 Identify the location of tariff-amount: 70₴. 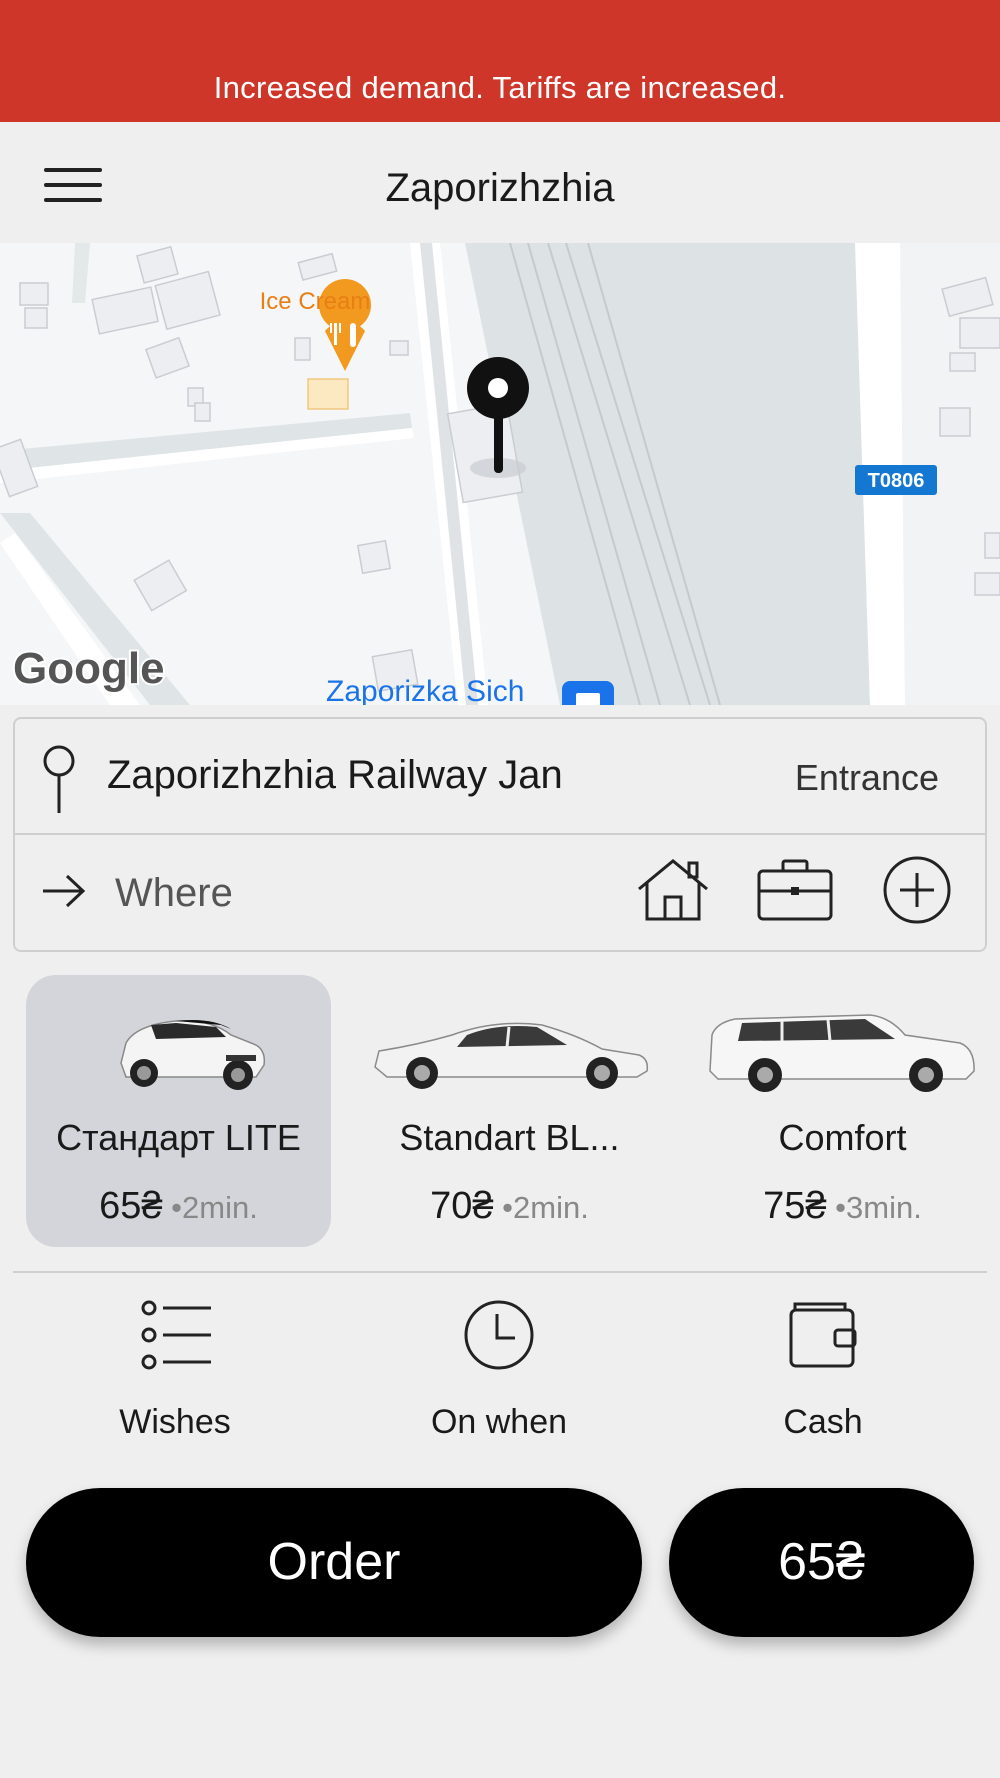
(462, 1206).